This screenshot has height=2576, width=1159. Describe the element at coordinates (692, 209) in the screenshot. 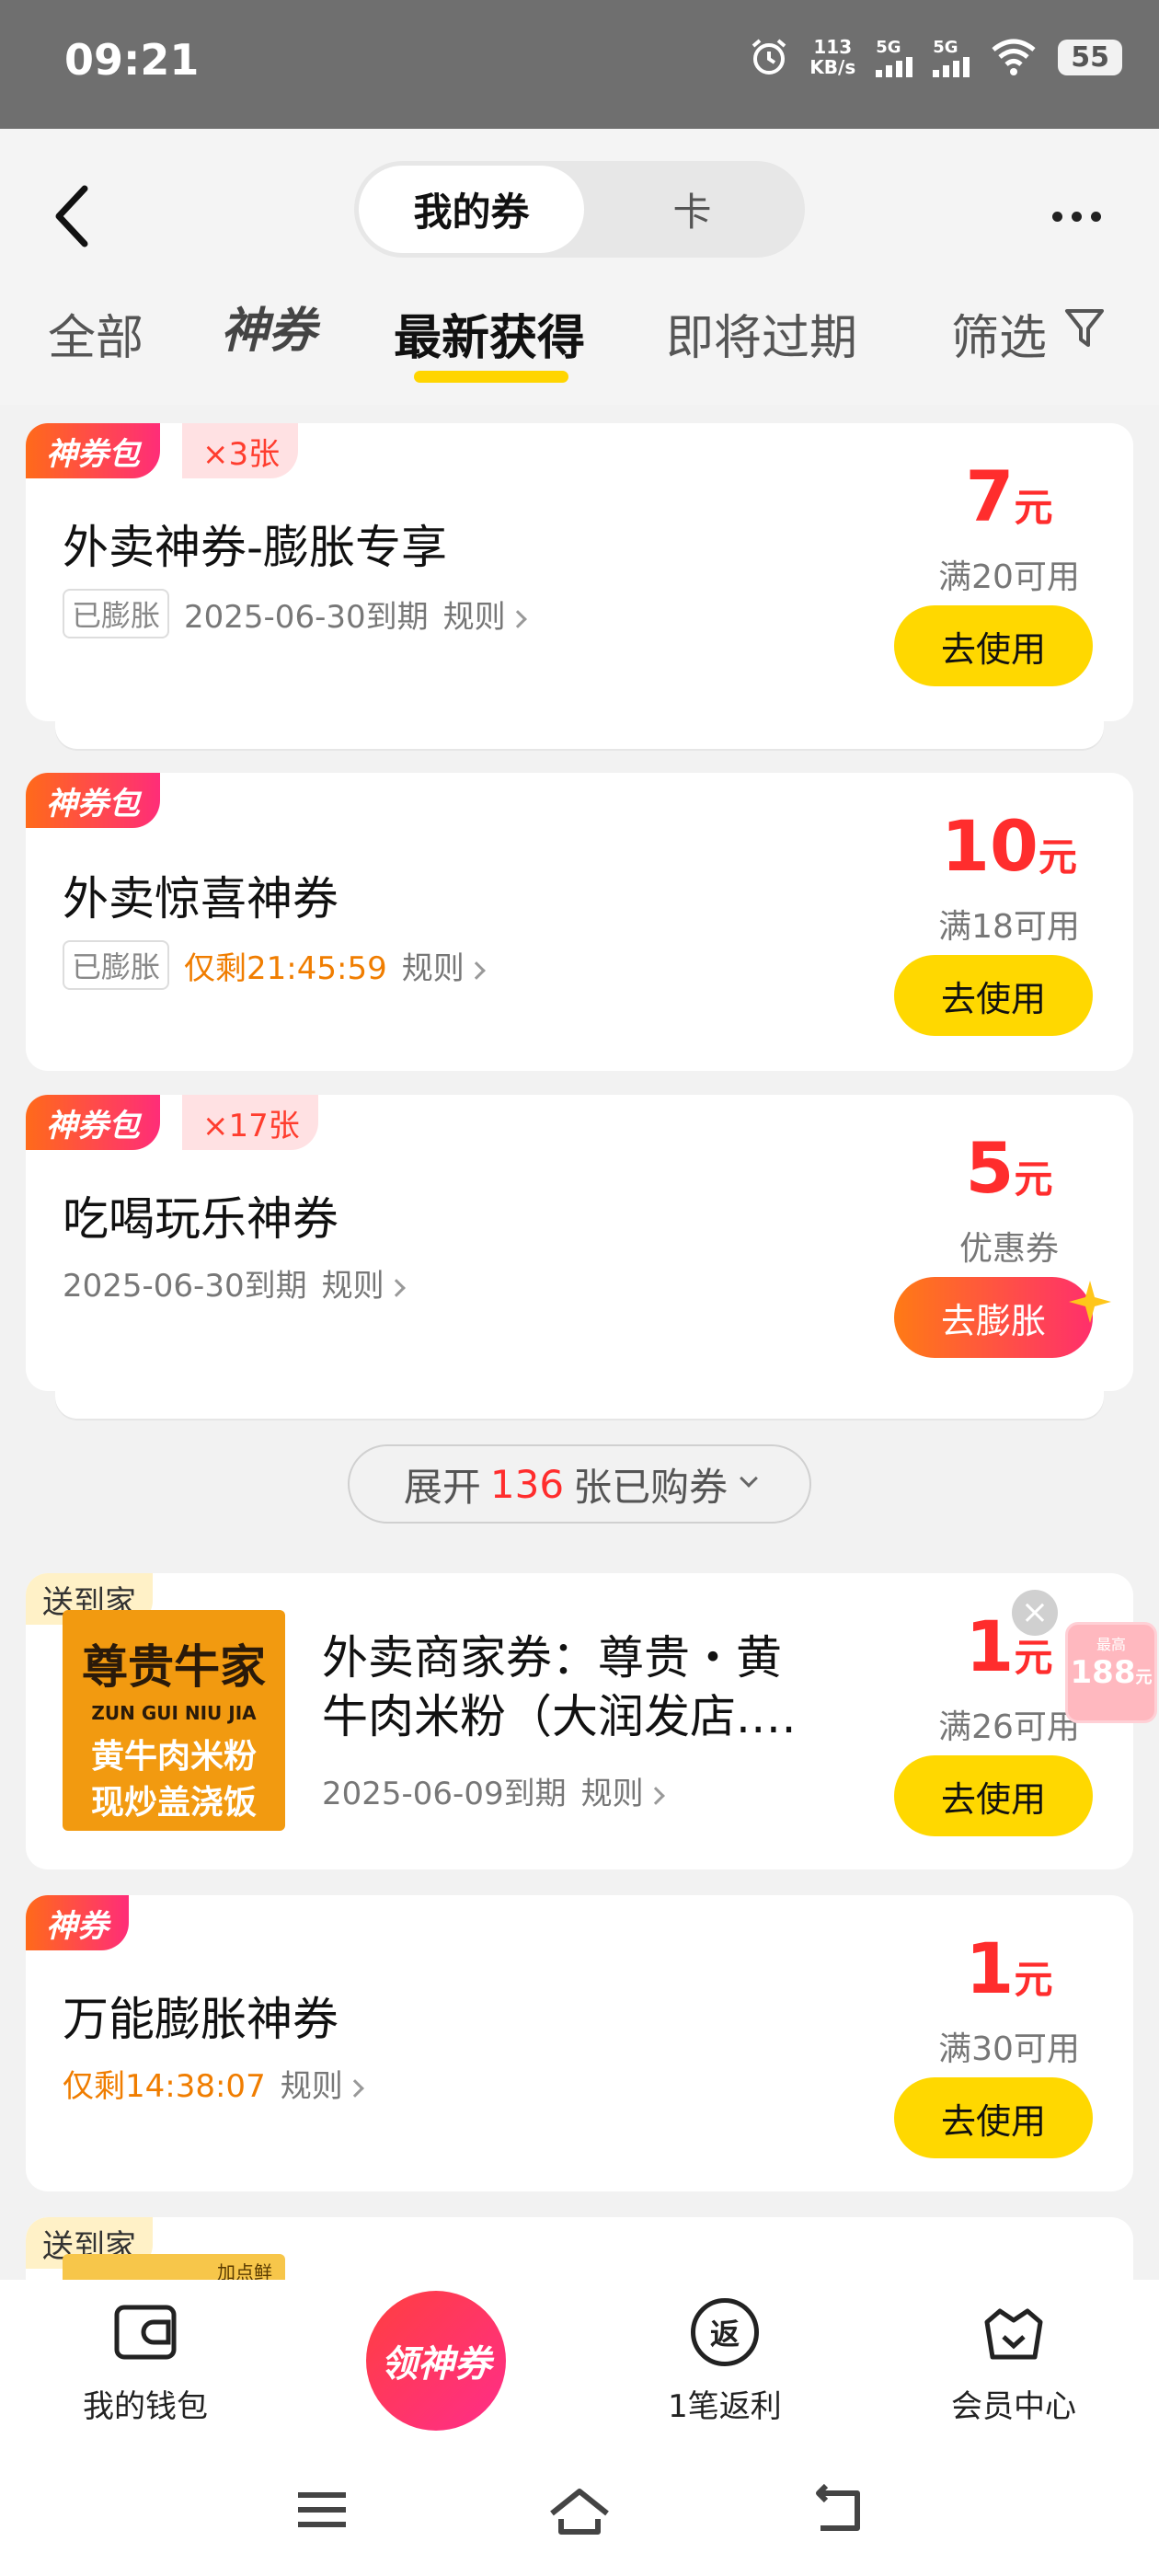

I see `segment-cards: 卡` at that location.